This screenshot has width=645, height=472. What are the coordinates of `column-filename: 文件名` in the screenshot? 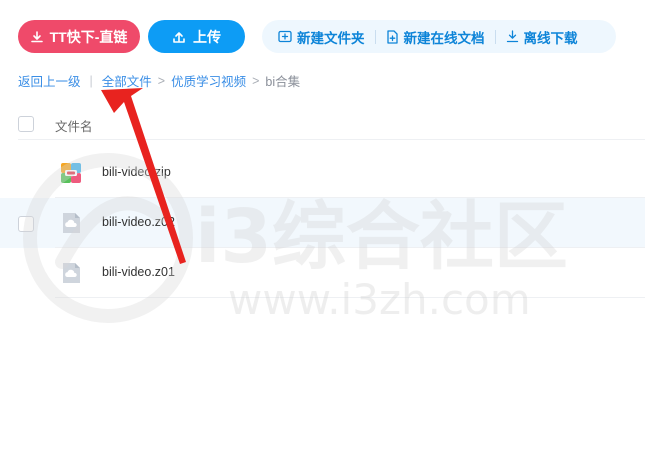 It's located at (74, 127).